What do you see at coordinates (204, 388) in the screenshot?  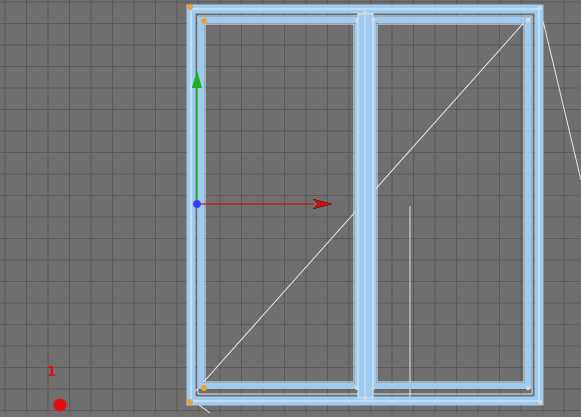 I see `vertex-bottom-left-inner` at bounding box center [204, 388].